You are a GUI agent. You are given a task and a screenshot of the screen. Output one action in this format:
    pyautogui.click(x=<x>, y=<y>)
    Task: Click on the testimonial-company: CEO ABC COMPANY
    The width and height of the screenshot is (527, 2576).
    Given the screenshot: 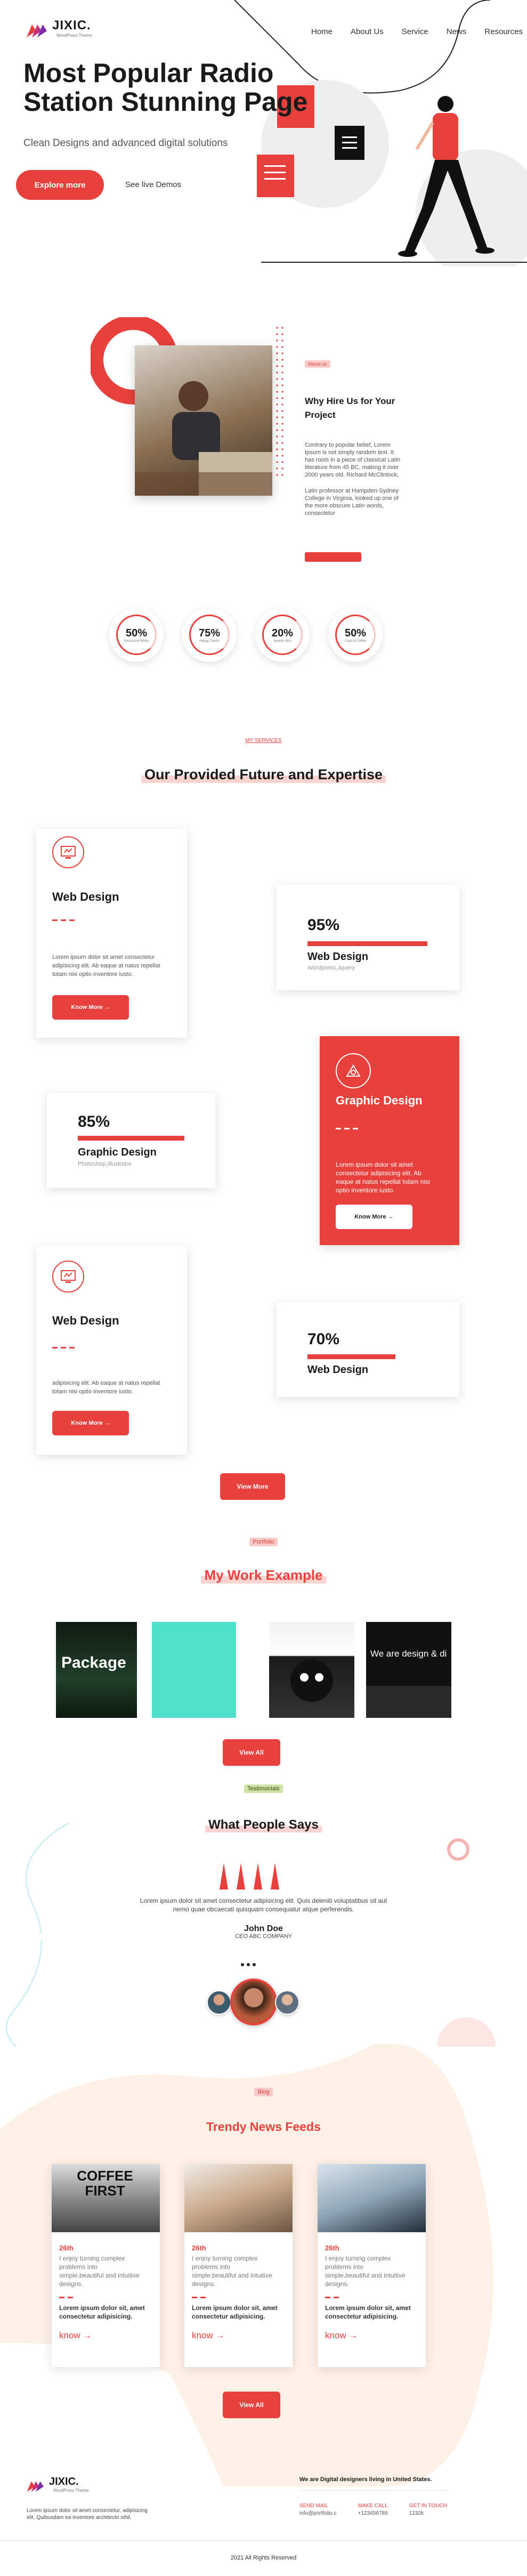 What is the action you would take?
    pyautogui.click(x=263, y=1937)
    